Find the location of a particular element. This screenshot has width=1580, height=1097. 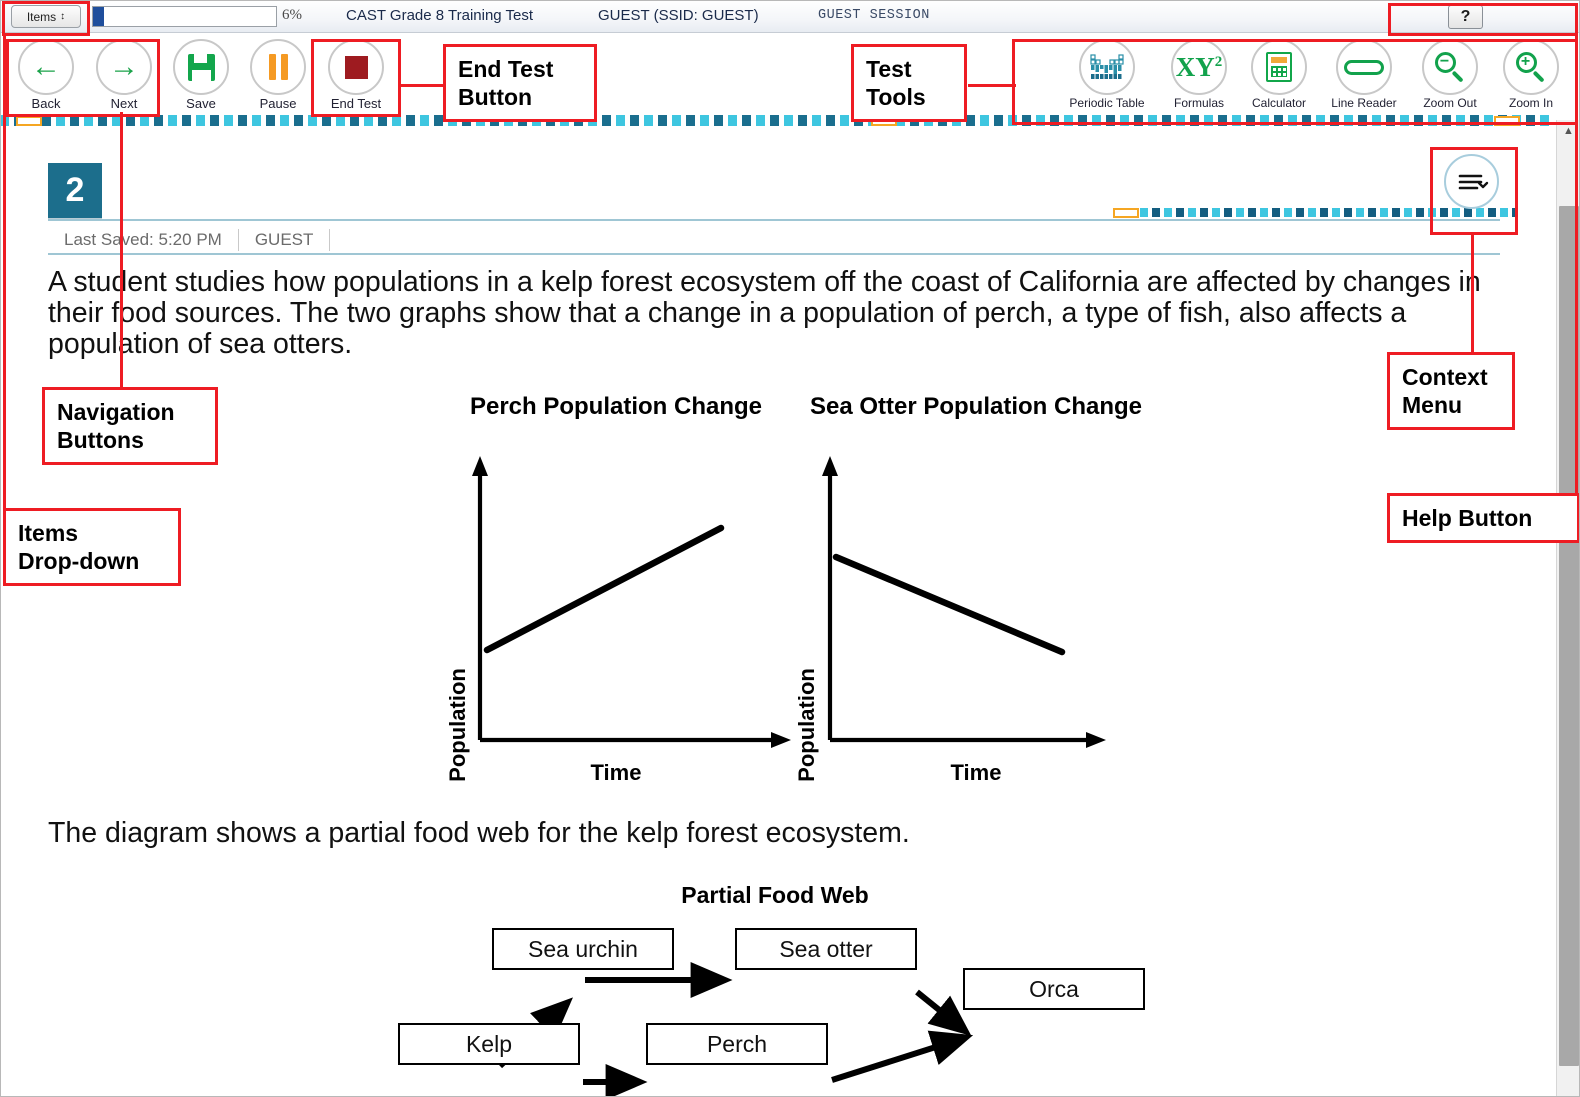

item-focus-dashline is located at coordinates (1327, 212).